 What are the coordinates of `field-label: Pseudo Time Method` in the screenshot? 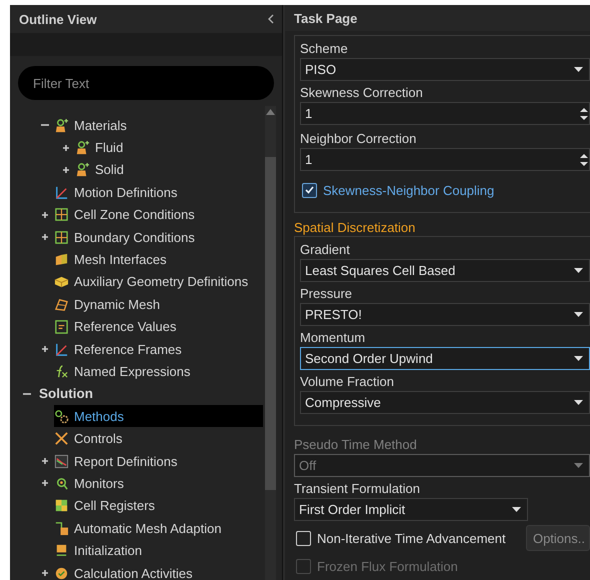 It's located at (356, 445).